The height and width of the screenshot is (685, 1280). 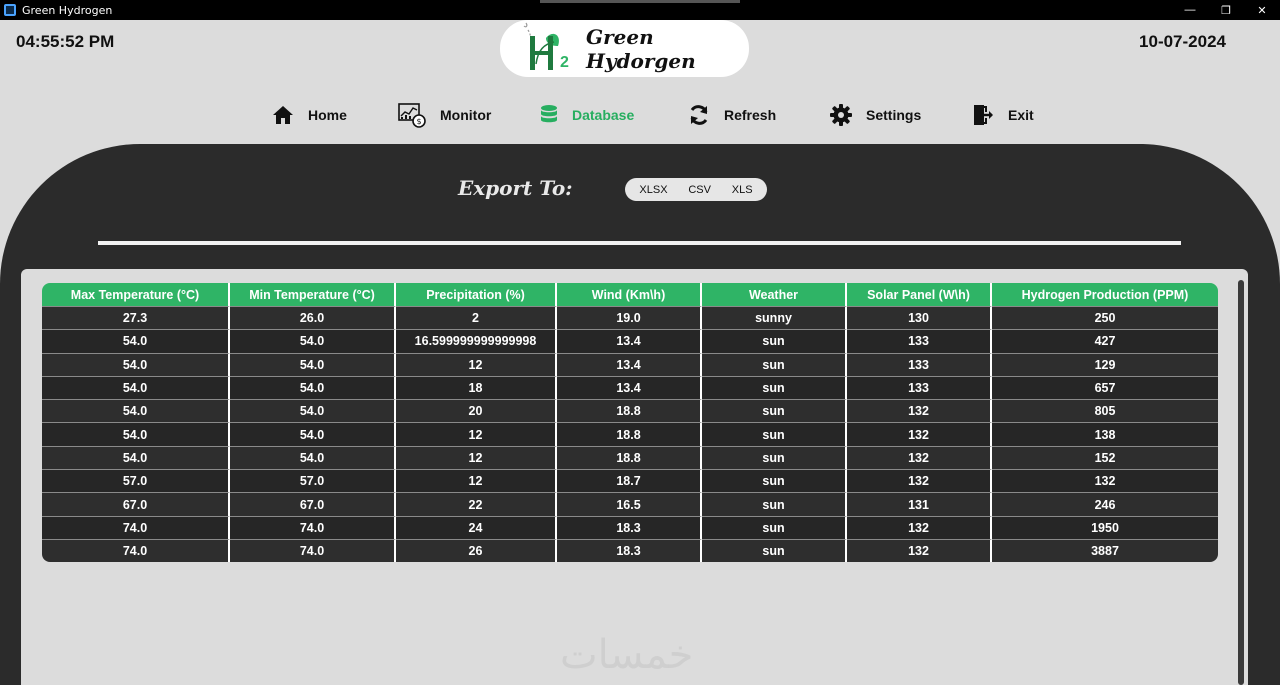 What do you see at coordinates (1105, 364) in the screenshot?
I see `table-cell: 129` at bounding box center [1105, 364].